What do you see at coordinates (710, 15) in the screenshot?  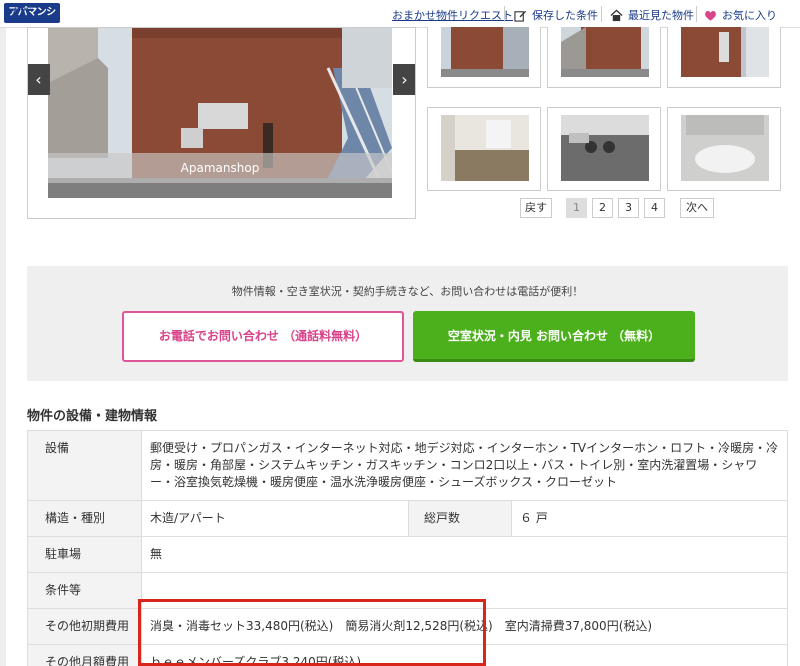 I see `heart-icon` at bounding box center [710, 15].